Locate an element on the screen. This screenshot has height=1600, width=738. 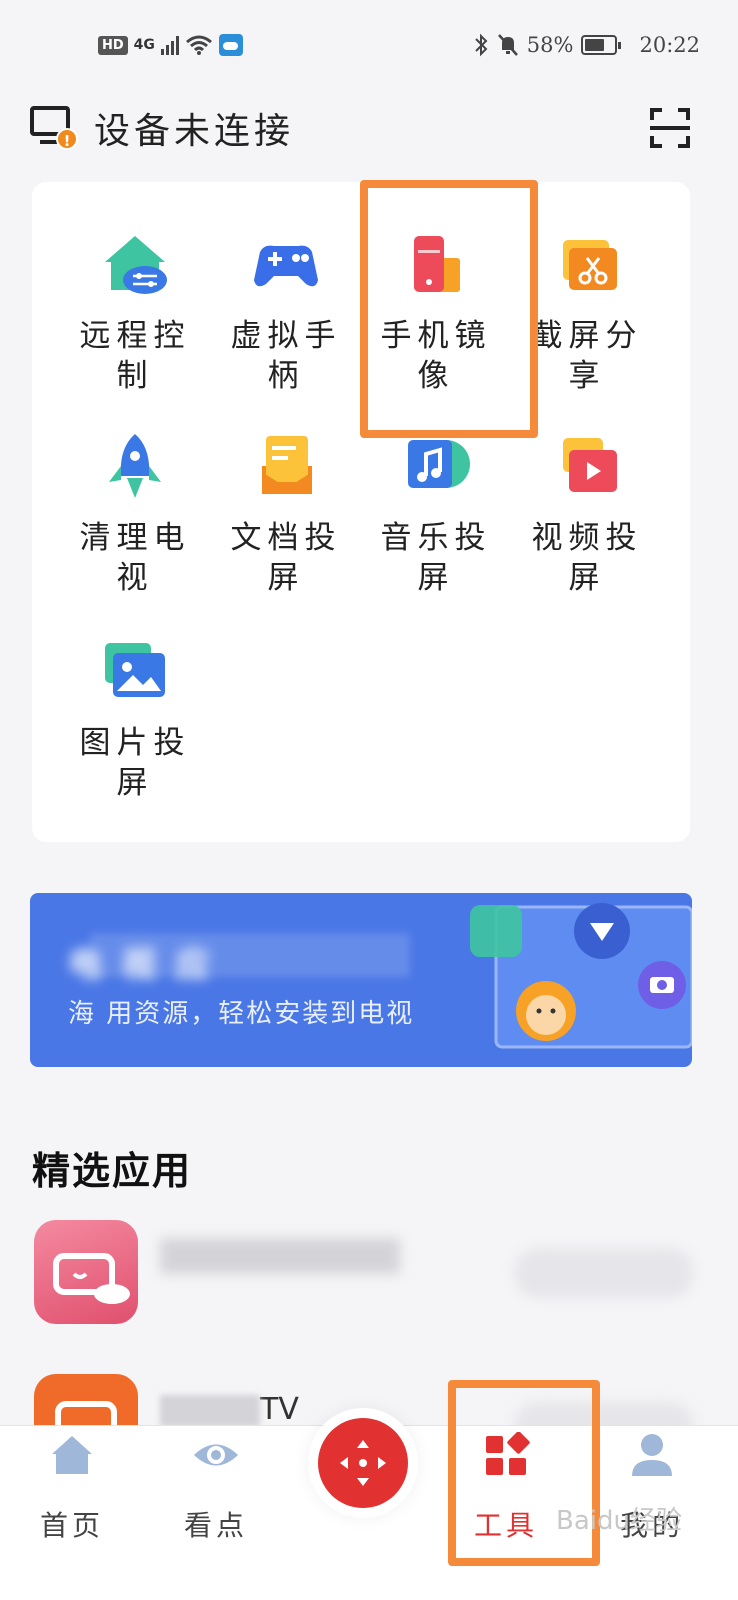
tool-label: 音乐投屏 is located at coordinates (436, 558).